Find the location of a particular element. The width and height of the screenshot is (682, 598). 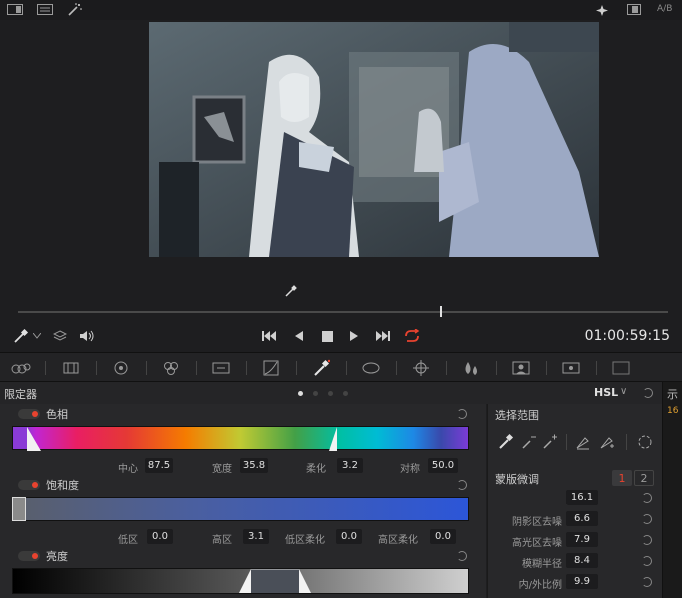

sat-low-value: 0.0 is located at coordinates (160, 536).